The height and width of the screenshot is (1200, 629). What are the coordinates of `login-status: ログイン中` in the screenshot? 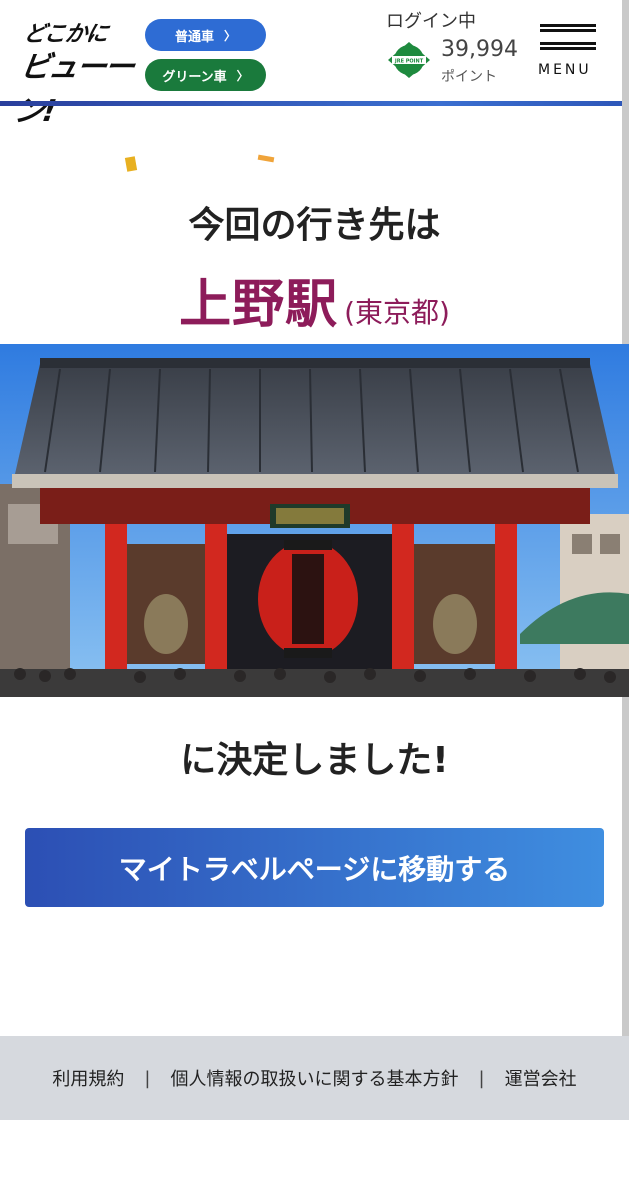 It's located at (431, 21).